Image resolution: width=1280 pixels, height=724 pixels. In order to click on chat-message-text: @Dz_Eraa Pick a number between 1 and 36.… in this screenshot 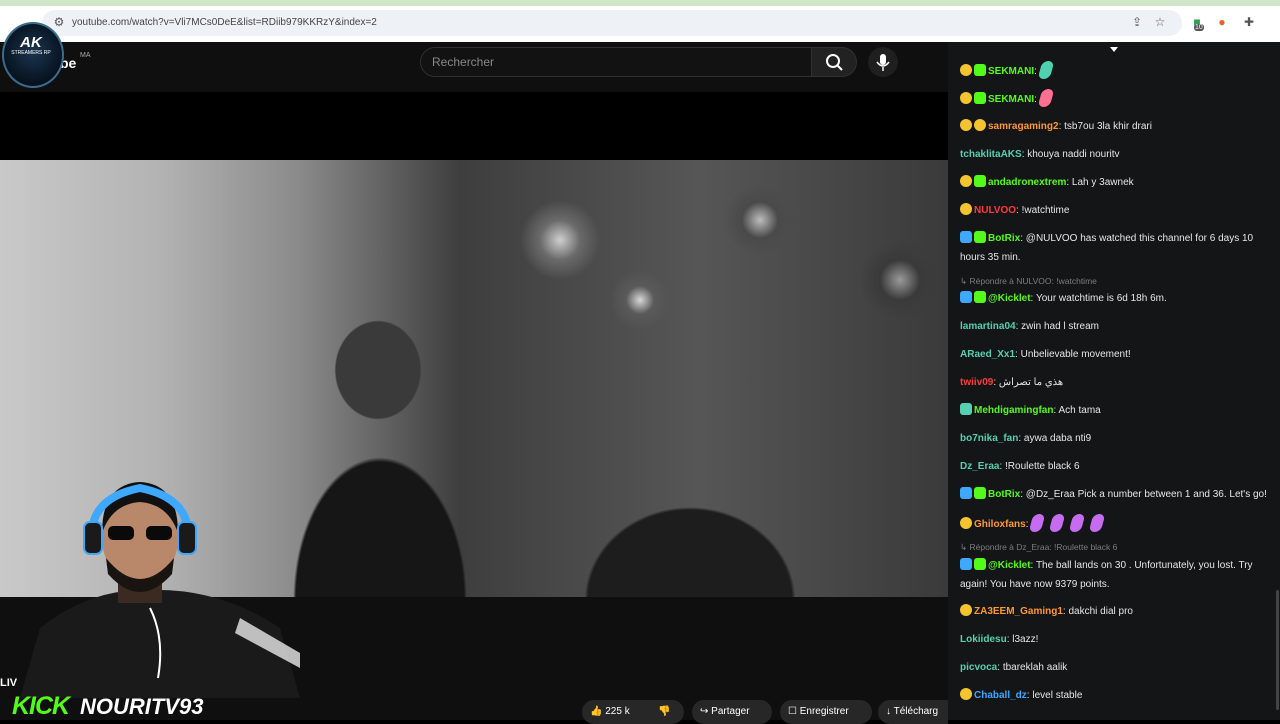, I will do `click(1146, 494)`.